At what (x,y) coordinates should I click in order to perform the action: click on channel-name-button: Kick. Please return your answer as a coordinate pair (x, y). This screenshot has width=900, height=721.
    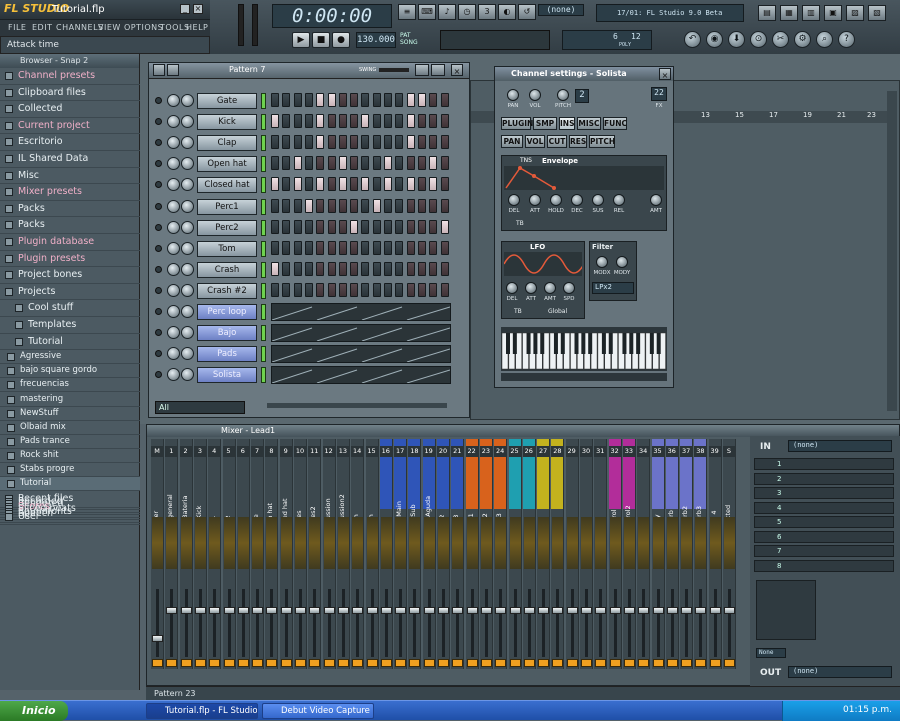
    Looking at the image, I should click on (227, 122).